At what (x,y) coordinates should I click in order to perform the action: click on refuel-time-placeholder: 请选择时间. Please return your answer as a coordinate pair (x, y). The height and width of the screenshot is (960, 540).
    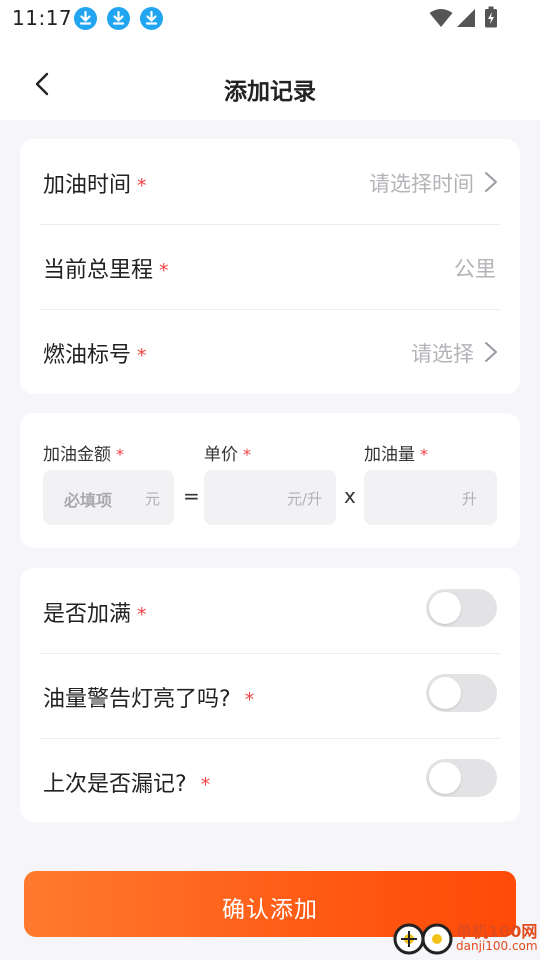
    Looking at the image, I should click on (421, 184).